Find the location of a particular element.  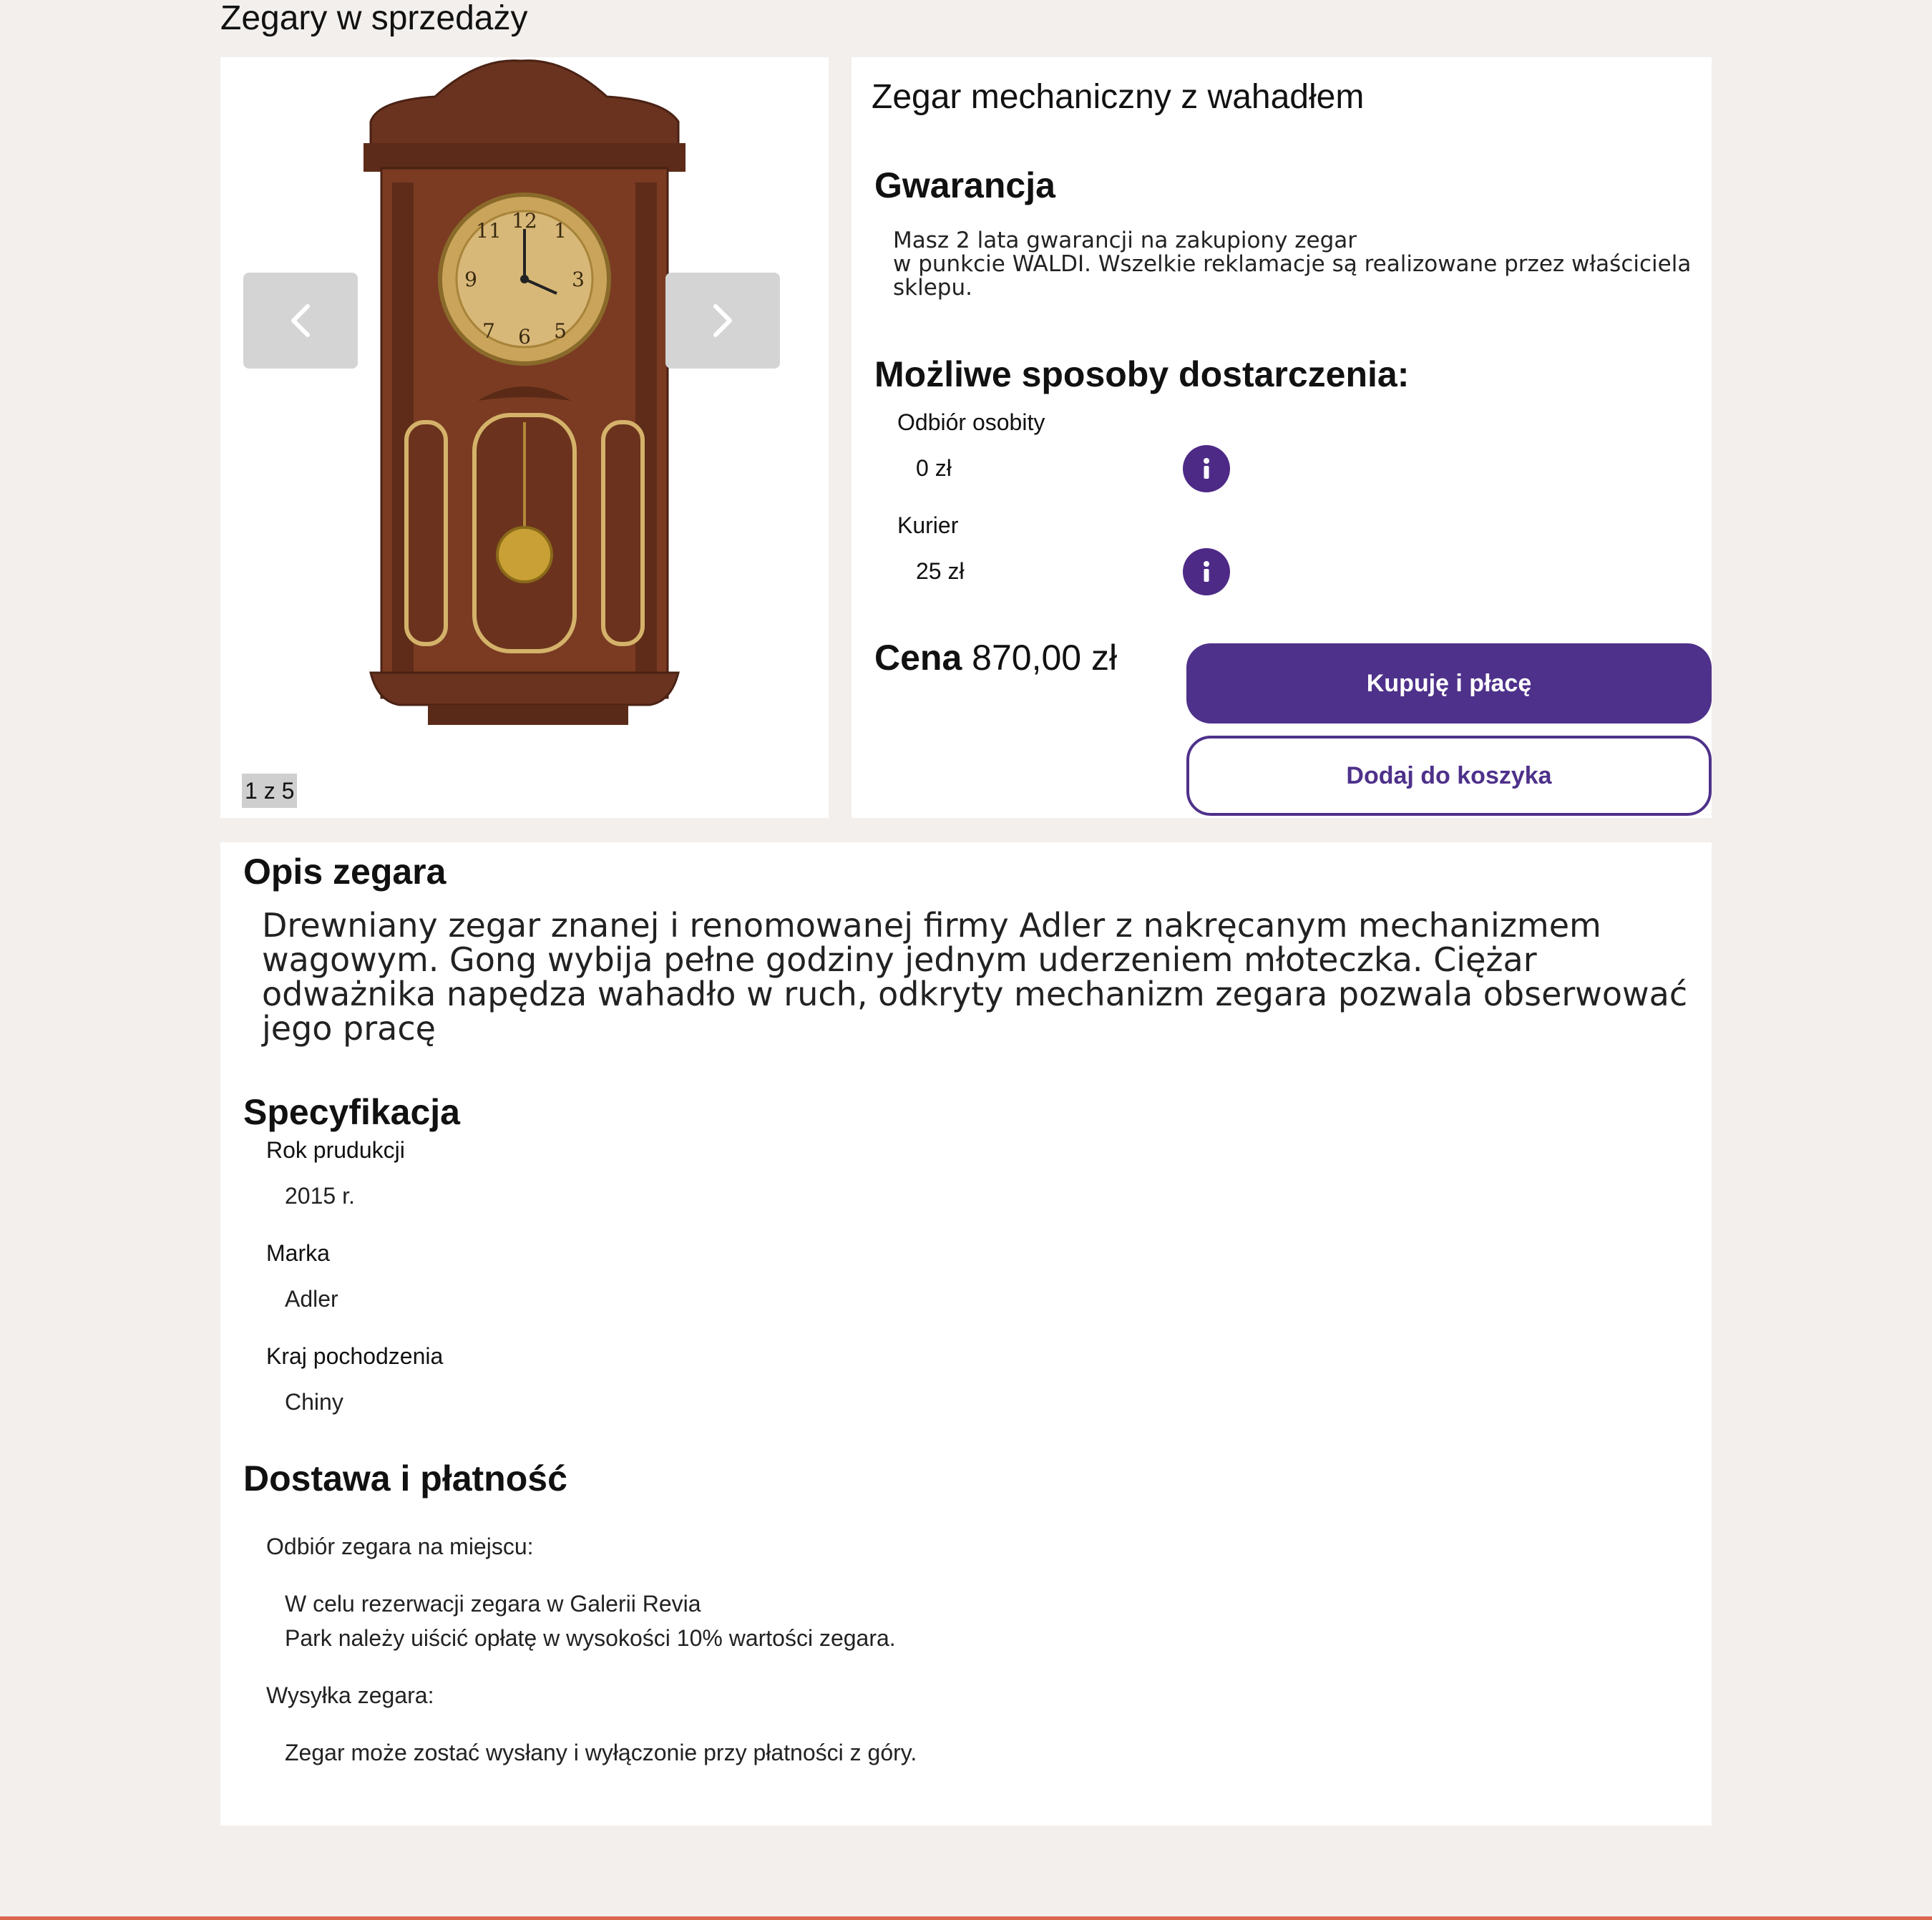

chevron-right-icon is located at coordinates (722, 321).